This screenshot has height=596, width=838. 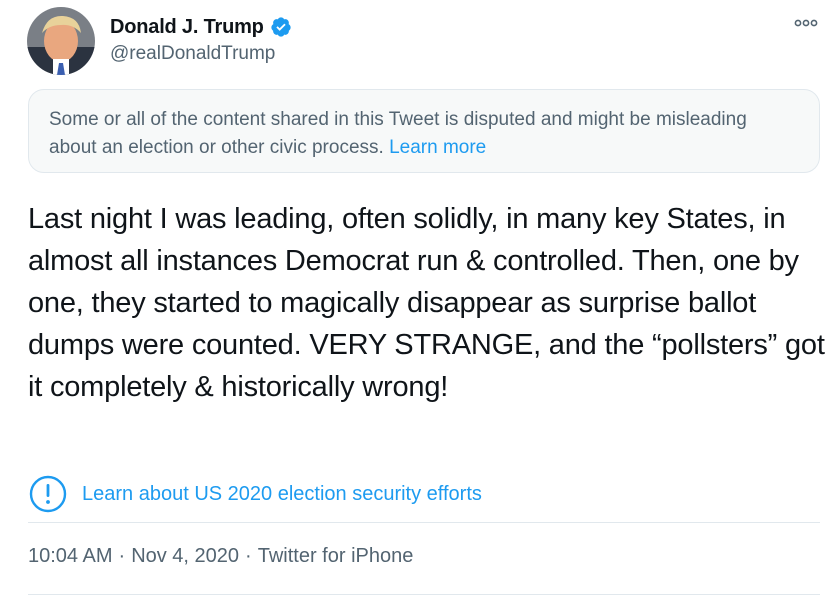 I want to click on avatar, so click(x=61, y=41).